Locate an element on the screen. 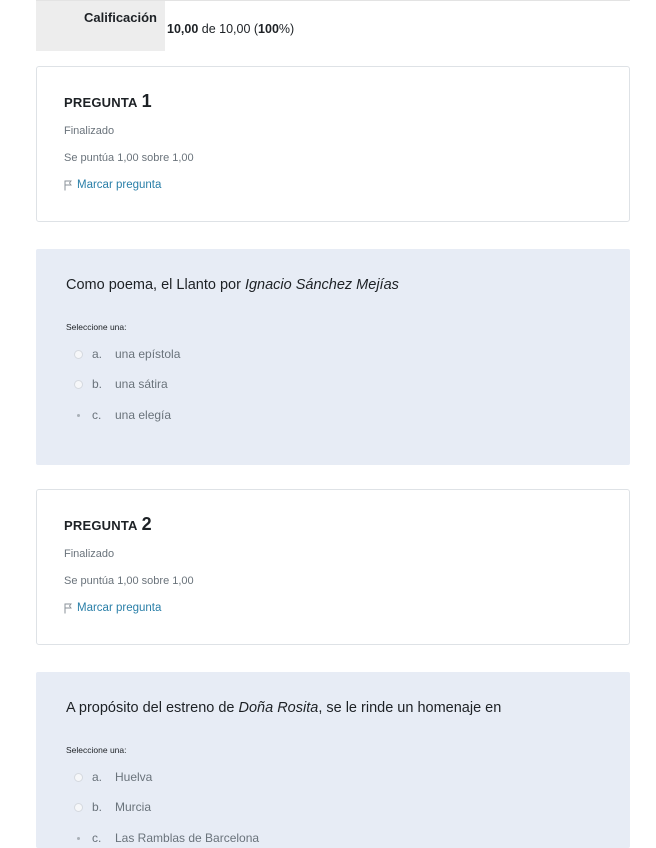 The width and height of the screenshot is (656, 848). answer-label: una elegía is located at coordinates (143, 415).